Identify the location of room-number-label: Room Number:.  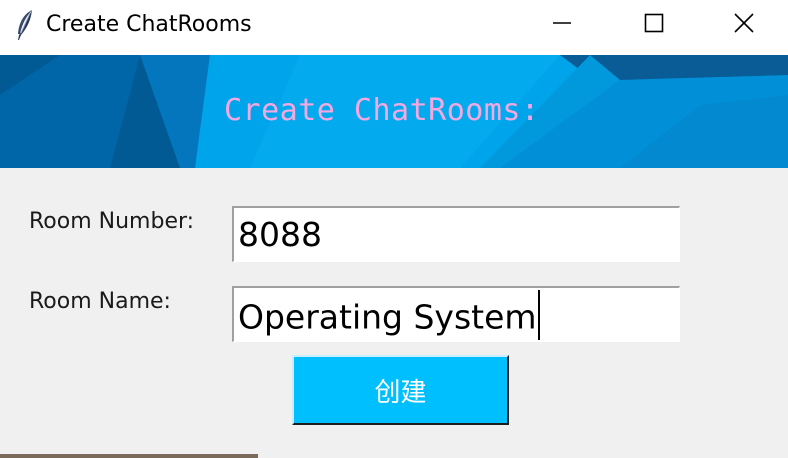
(112, 221).